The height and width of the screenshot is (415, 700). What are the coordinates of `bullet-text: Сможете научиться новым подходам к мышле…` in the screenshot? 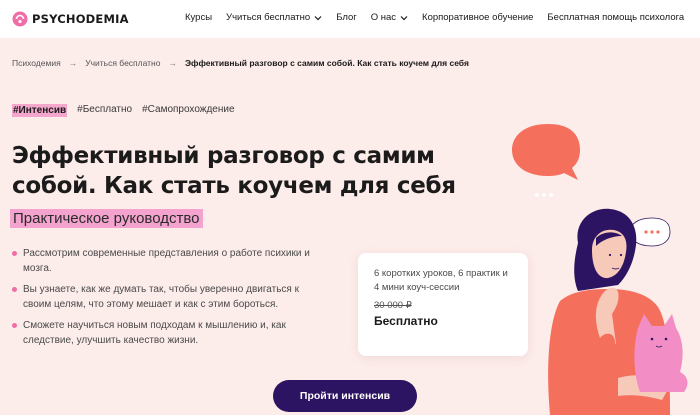 It's located at (154, 333).